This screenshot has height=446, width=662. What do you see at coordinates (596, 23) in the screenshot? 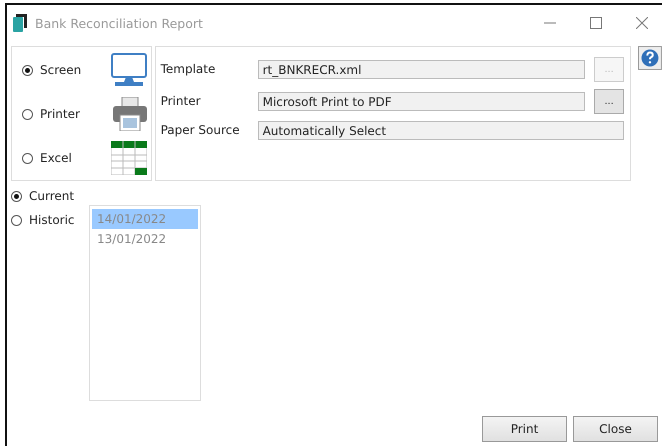
I see `maximize-icon` at bounding box center [596, 23].